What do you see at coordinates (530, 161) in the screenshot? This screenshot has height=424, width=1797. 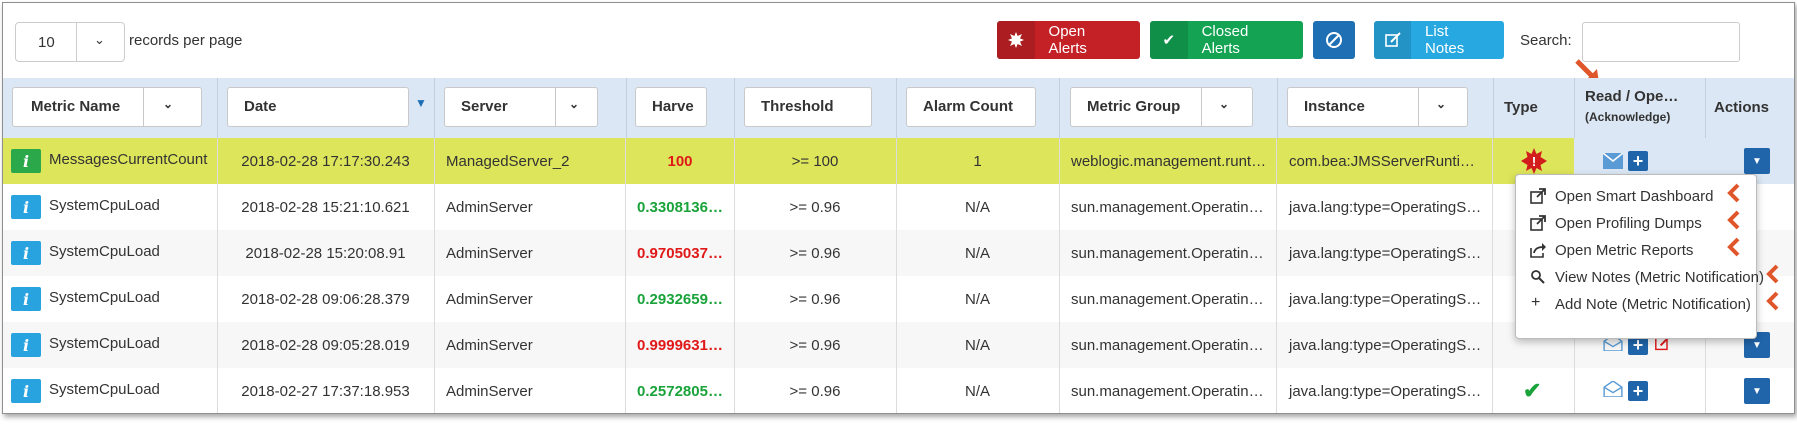 I see `server-cell: ManagedServer_2` at bounding box center [530, 161].